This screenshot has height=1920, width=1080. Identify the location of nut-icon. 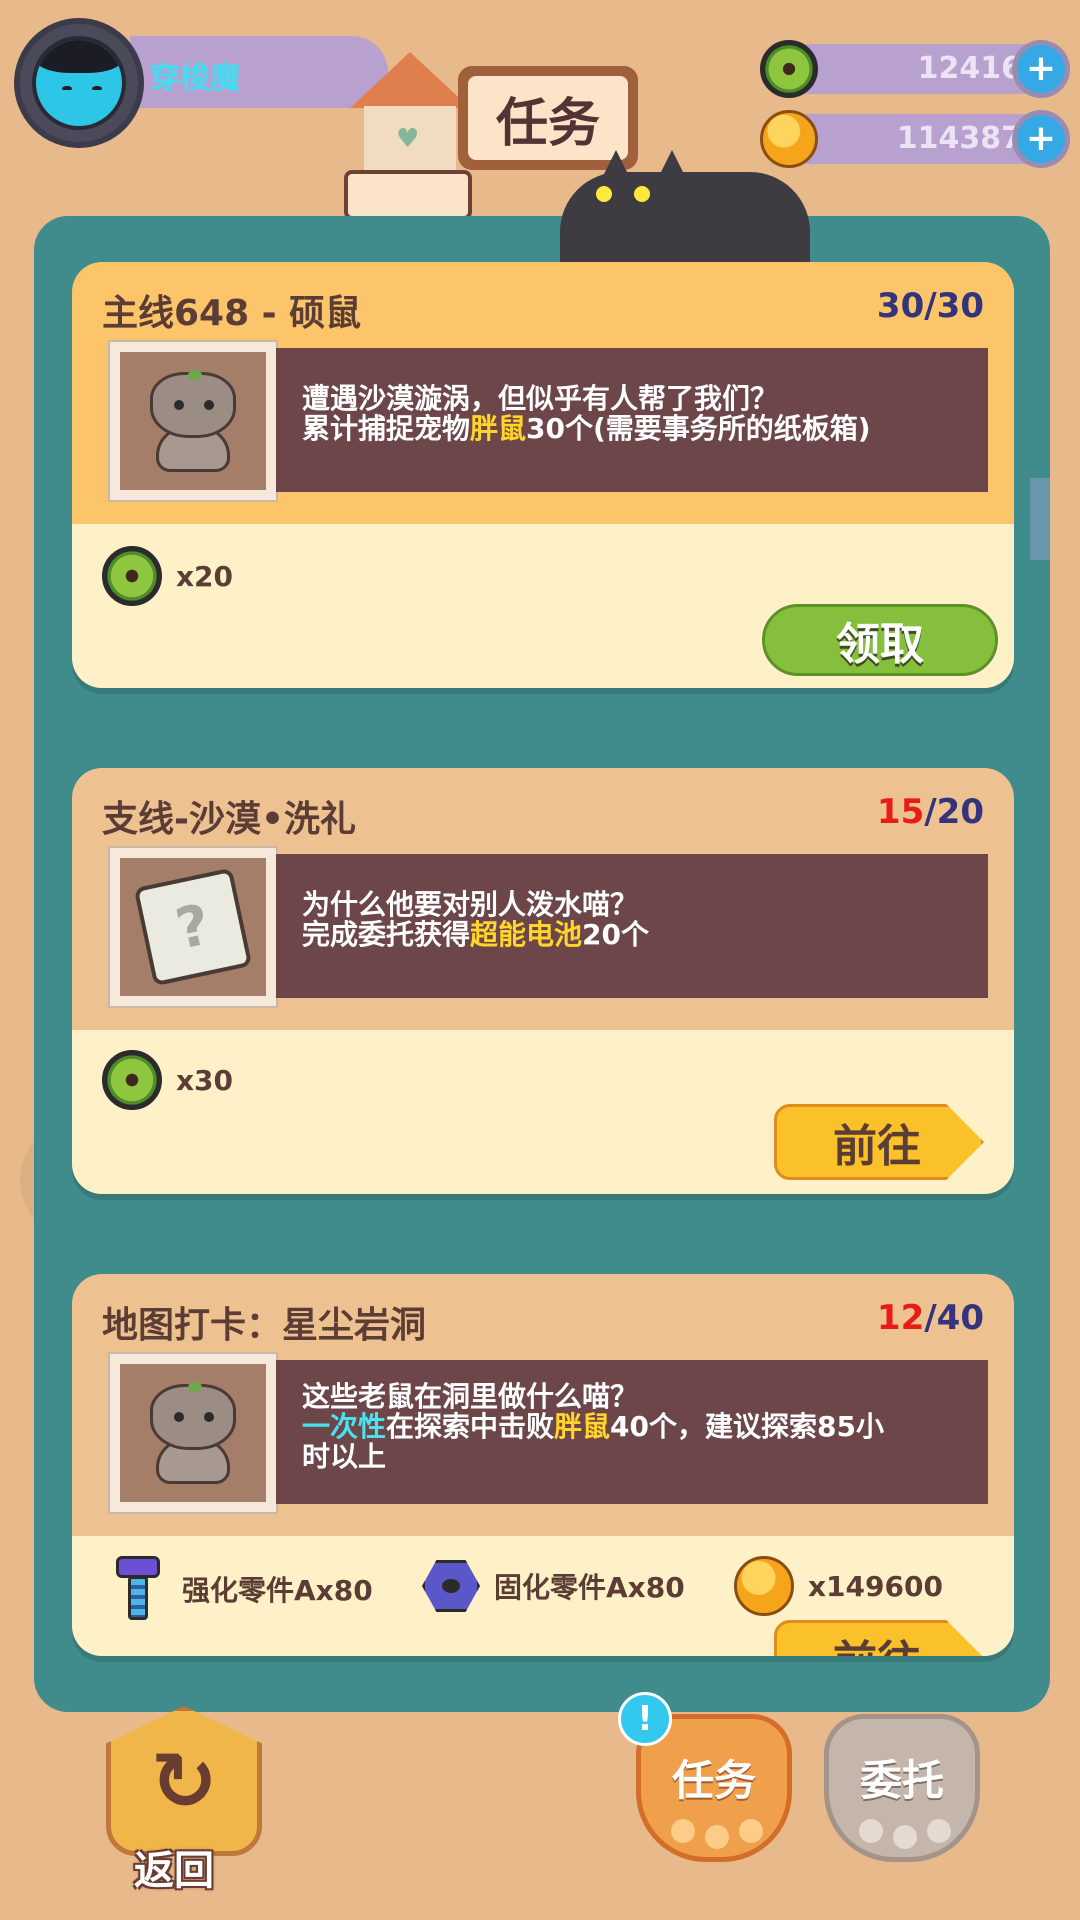
(451, 1586).